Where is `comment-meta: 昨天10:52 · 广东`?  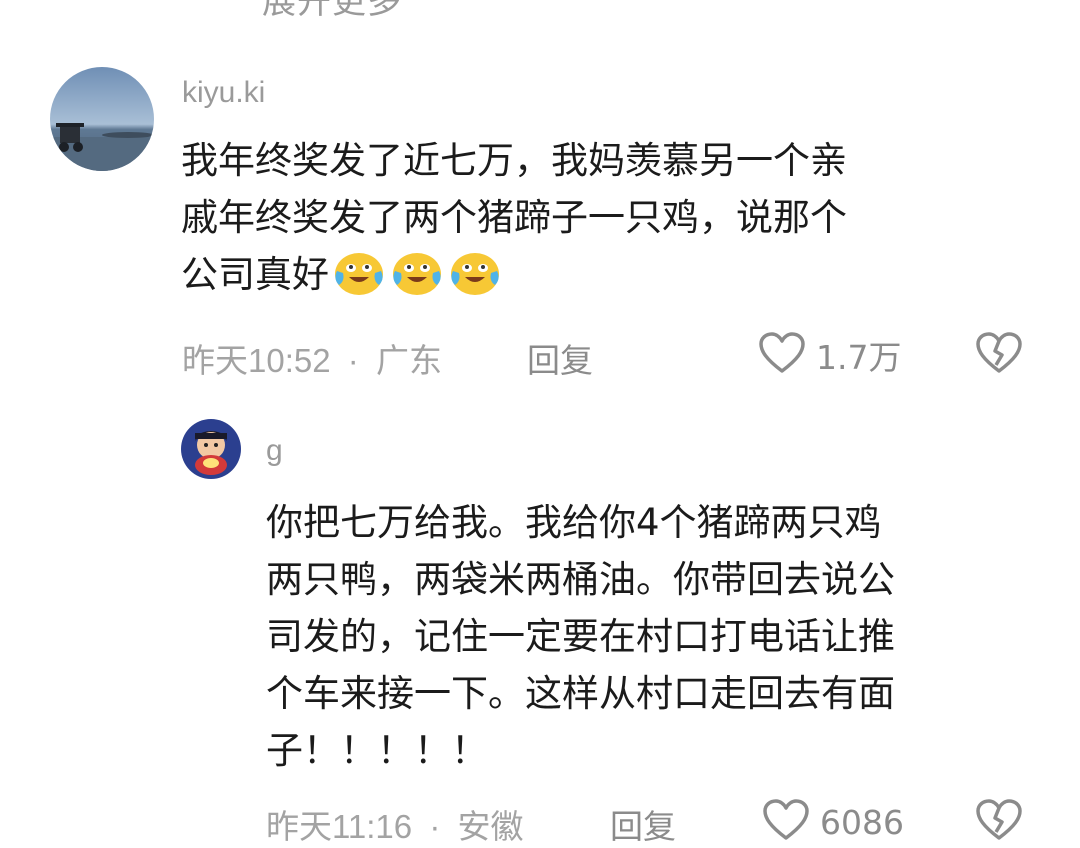
comment-meta: 昨天10:52 · 广东 is located at coordinates (312, 358).